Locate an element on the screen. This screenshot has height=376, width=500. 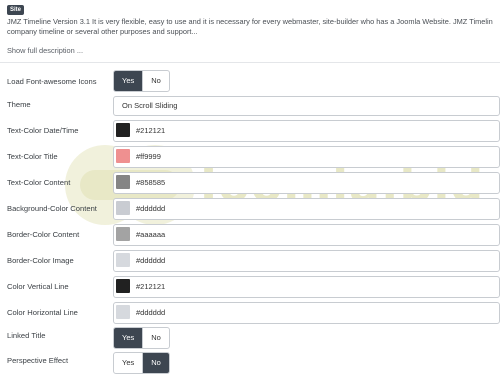
field-label: Text-Color Title is located at coordinates (32, 156).